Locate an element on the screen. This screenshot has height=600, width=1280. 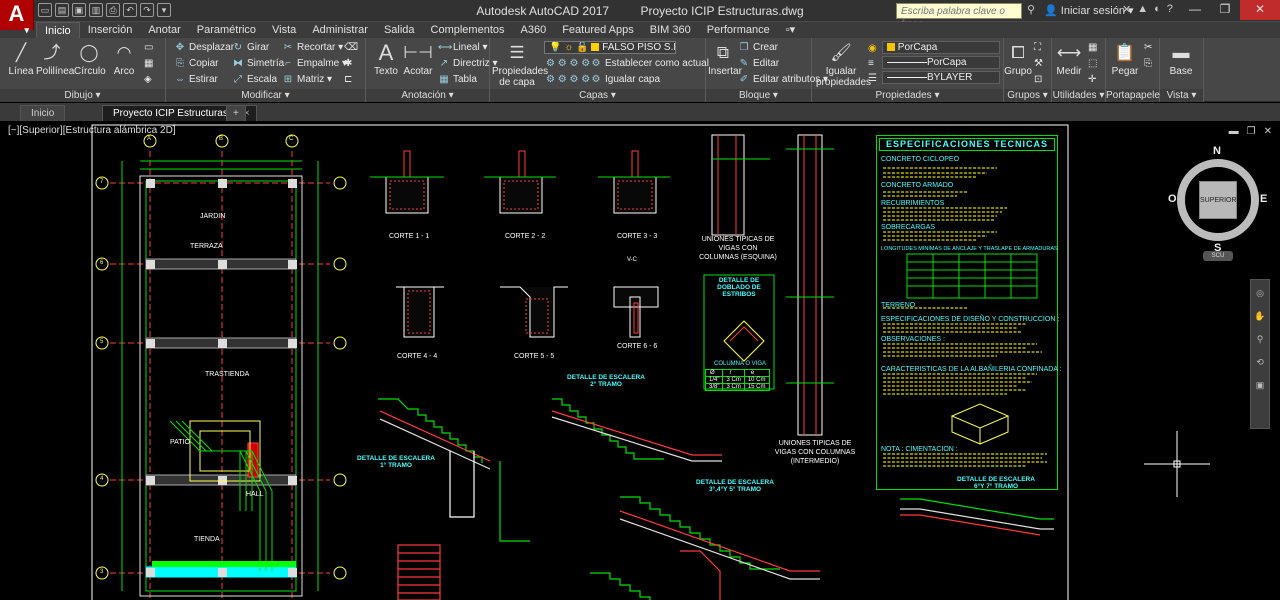
application-menu-button: A ▾ is located at coordinates (17, 17).